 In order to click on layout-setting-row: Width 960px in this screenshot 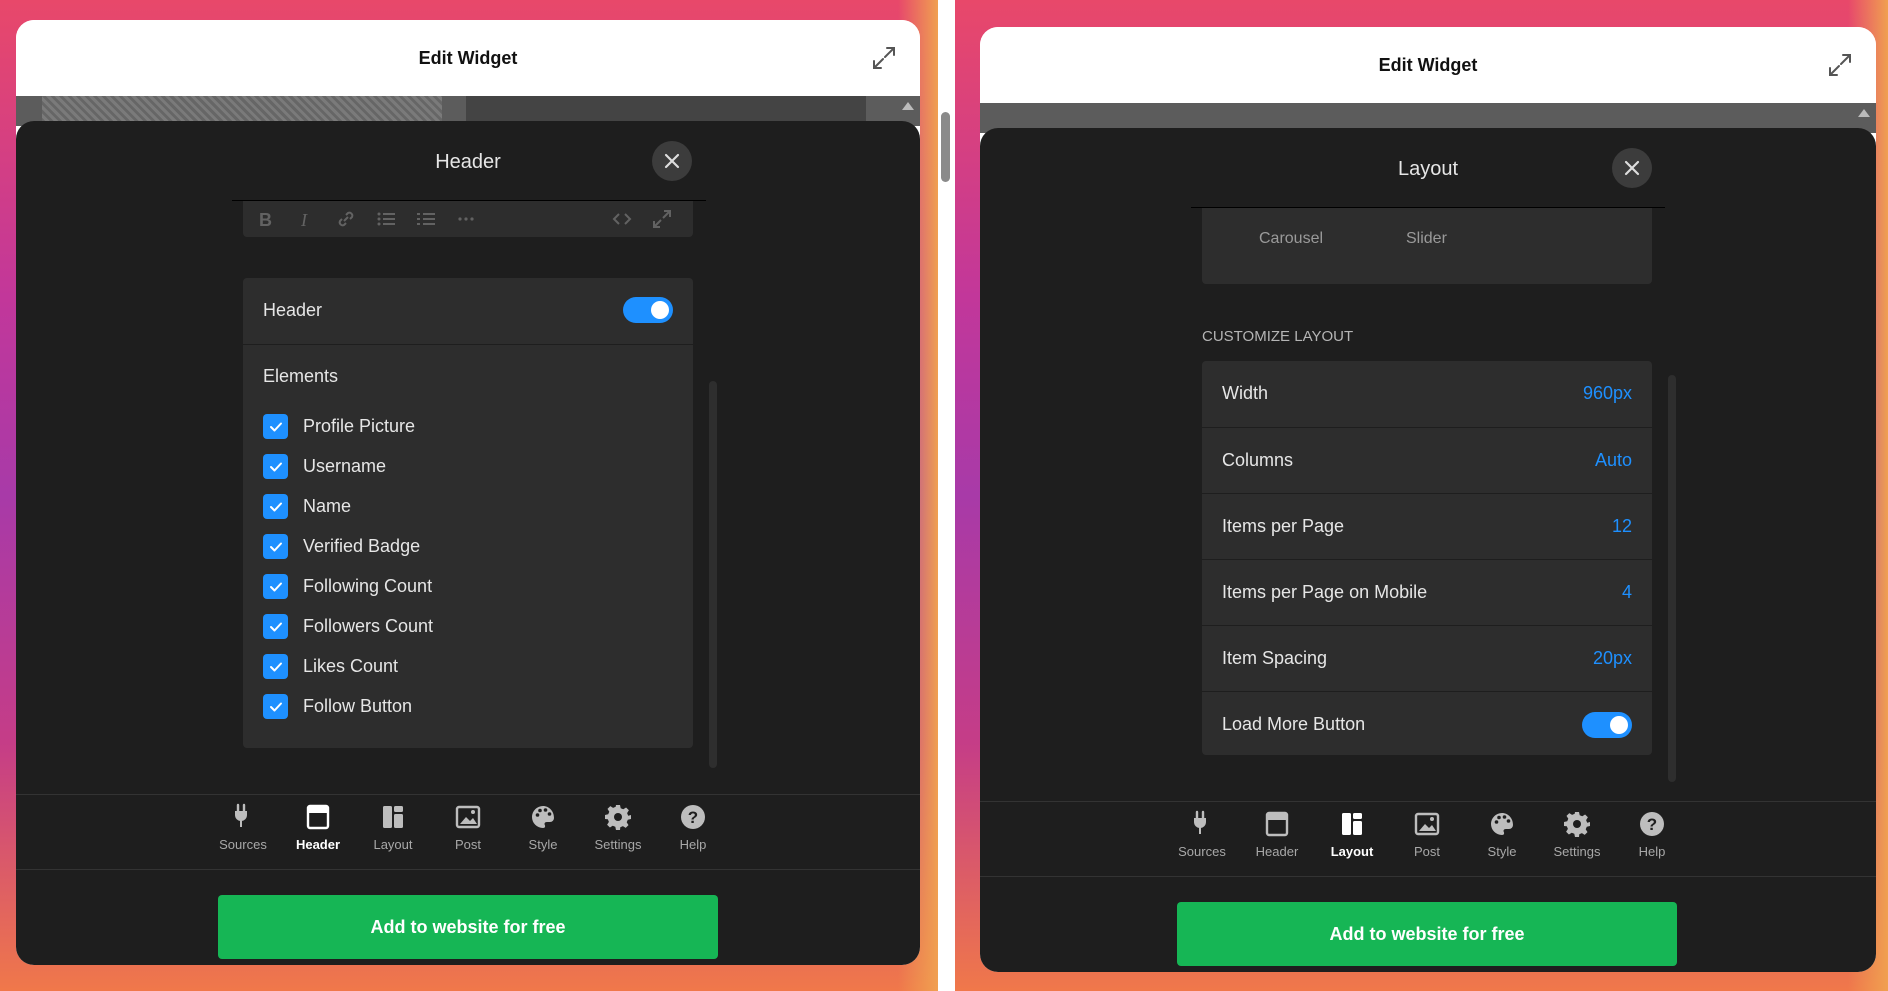, I will do `click(1427, 394)`.